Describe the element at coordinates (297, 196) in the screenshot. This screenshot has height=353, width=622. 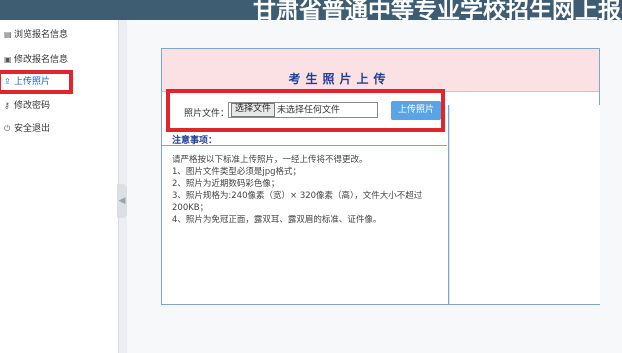
I see `notes-line-text: 3、照片规格为:240像素（宽）× 320像素（高），文件大小不超过` at that location.